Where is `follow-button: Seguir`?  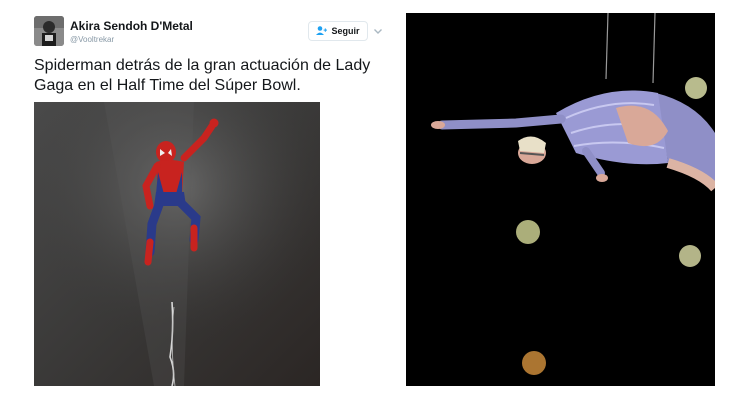
follow-button: Seguir is located at coordinates (338, 31).